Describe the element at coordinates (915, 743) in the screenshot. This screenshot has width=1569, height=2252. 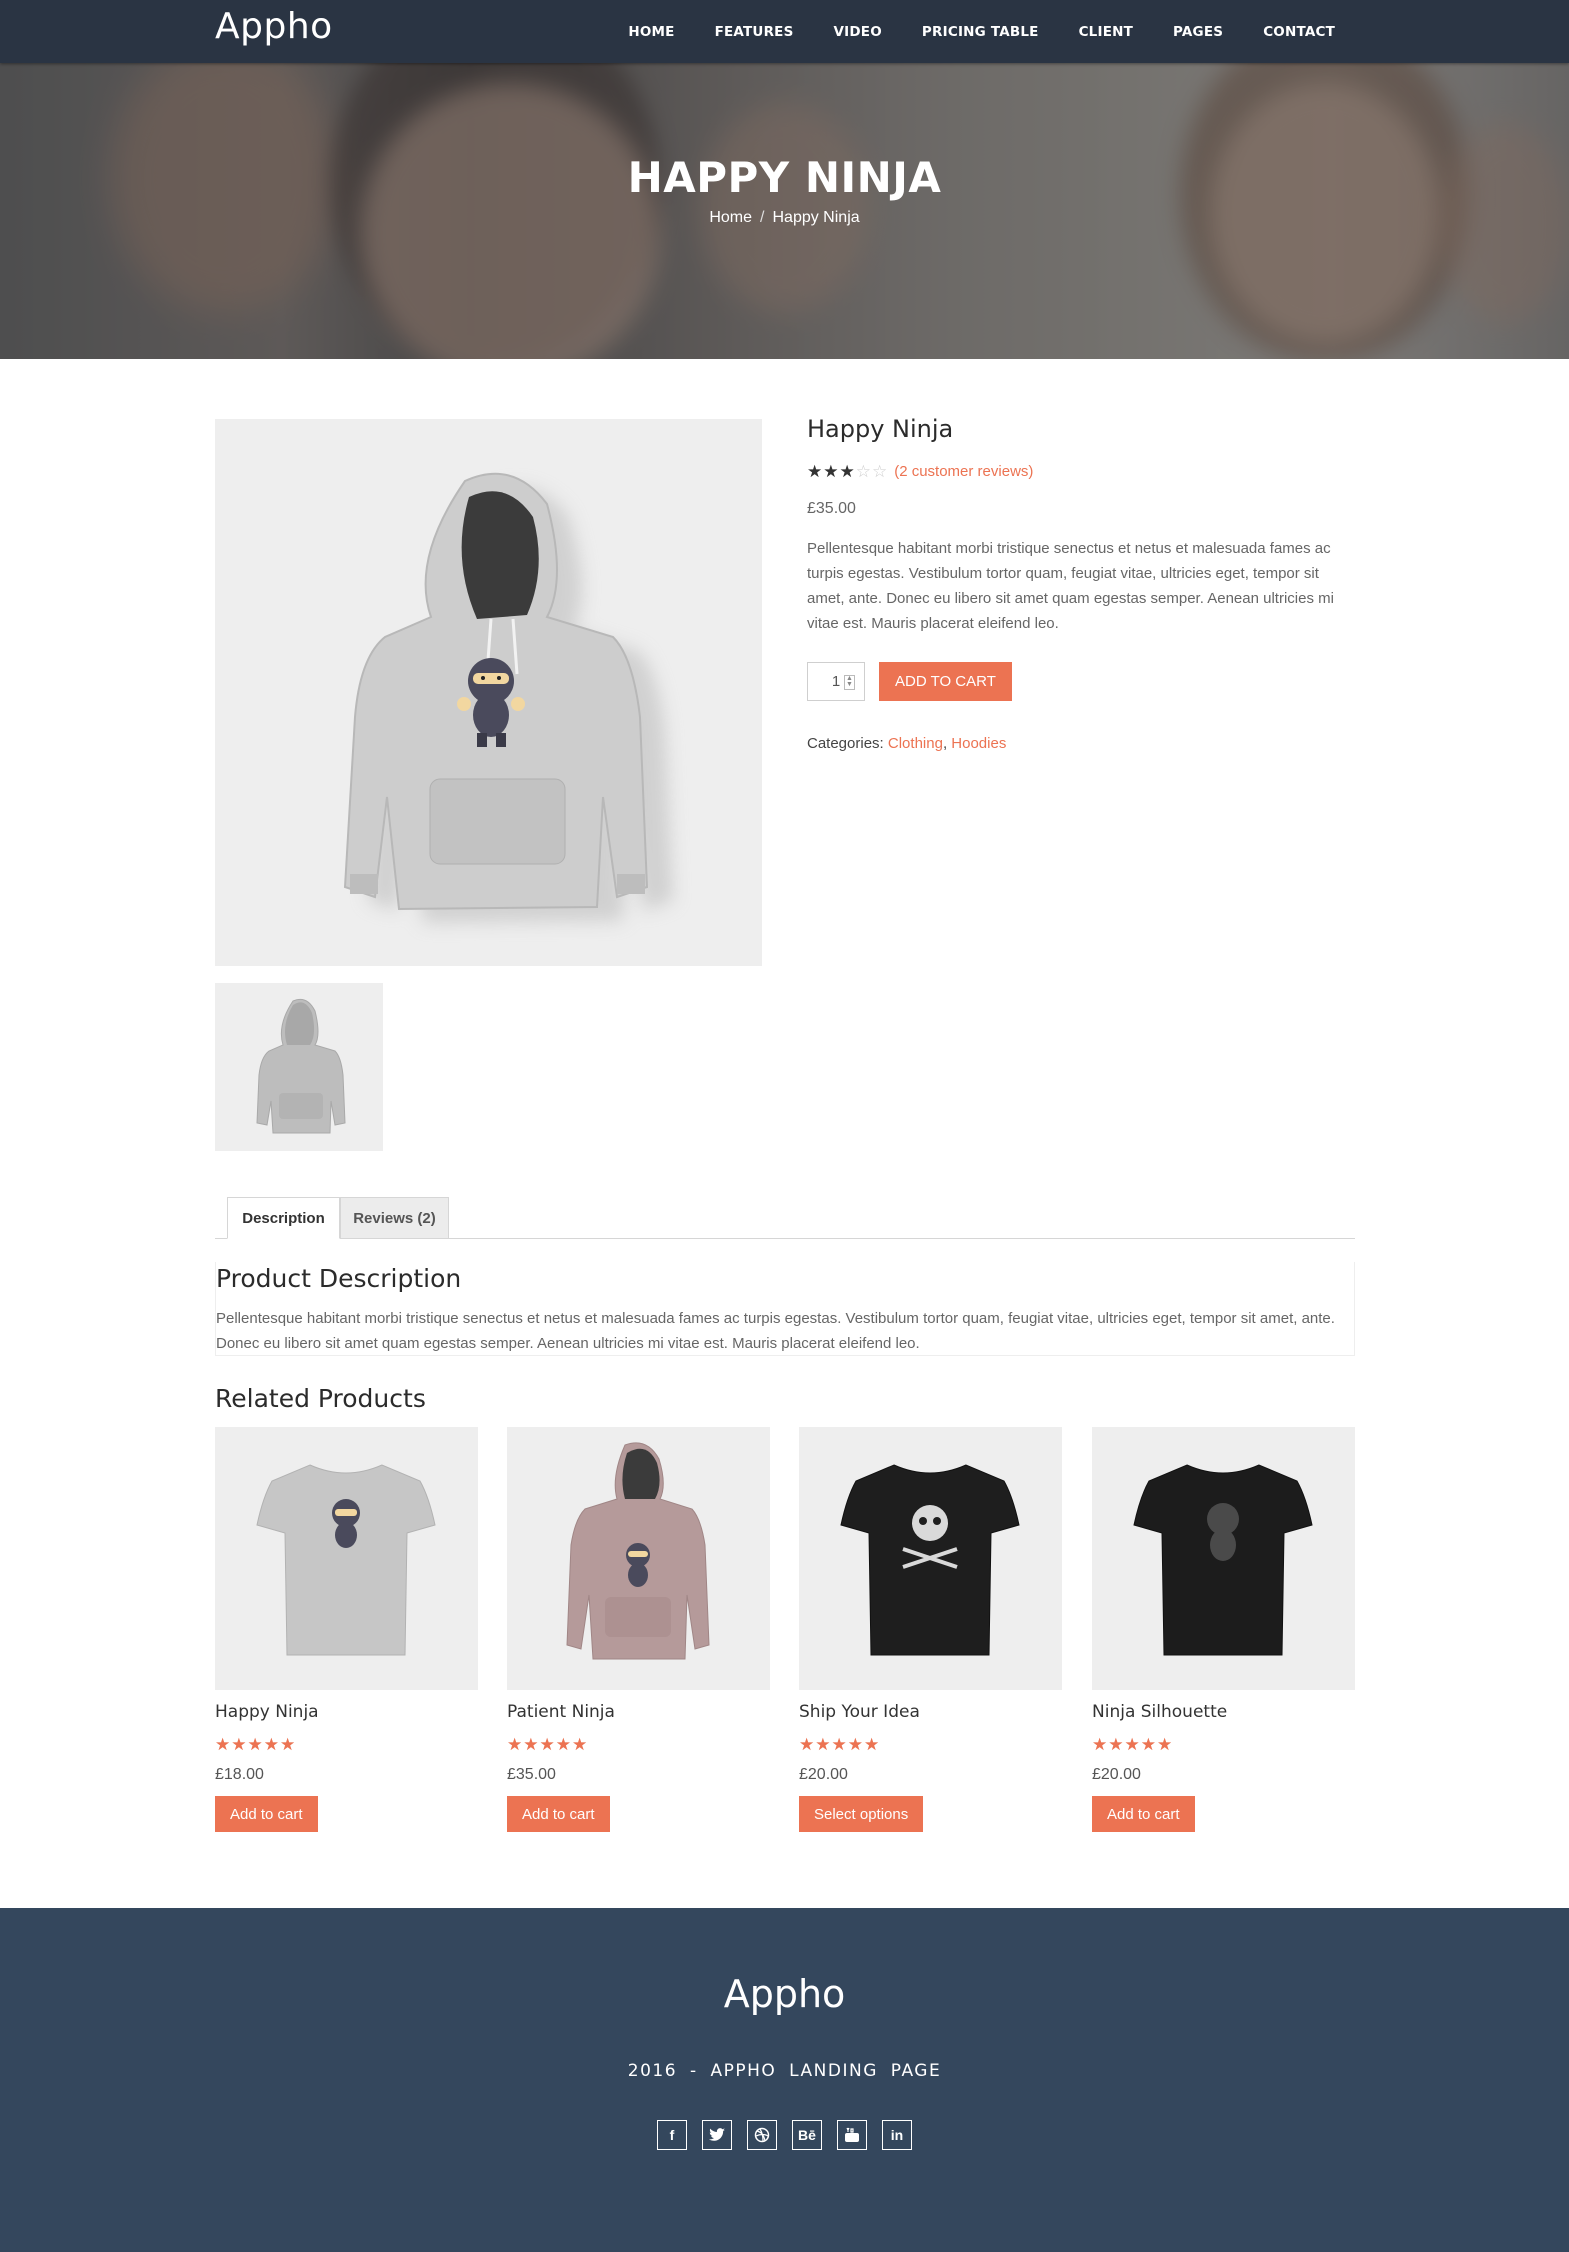
I see `category-link-clothing: Clothing` at that location.